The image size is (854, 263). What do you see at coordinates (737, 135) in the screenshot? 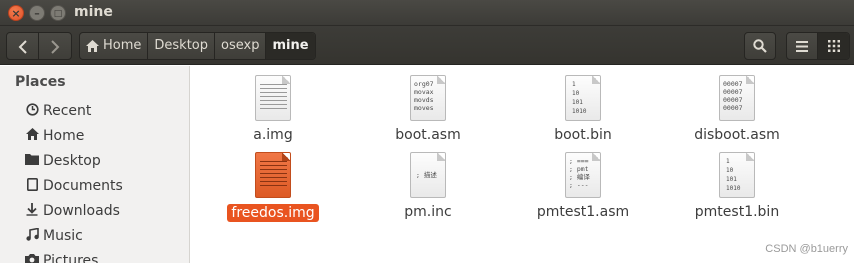
I see `file-name: disboot.asm` at bounding box center [737, 135].